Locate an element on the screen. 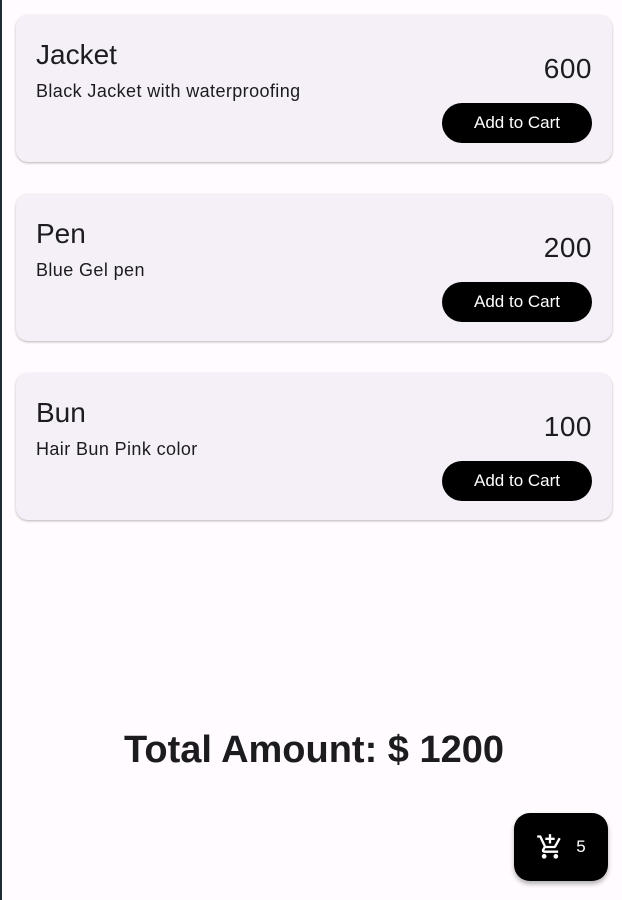 This screenshot has width=622, height=900. product-description: Blue Gel pen is located at coordinates (90, 270).